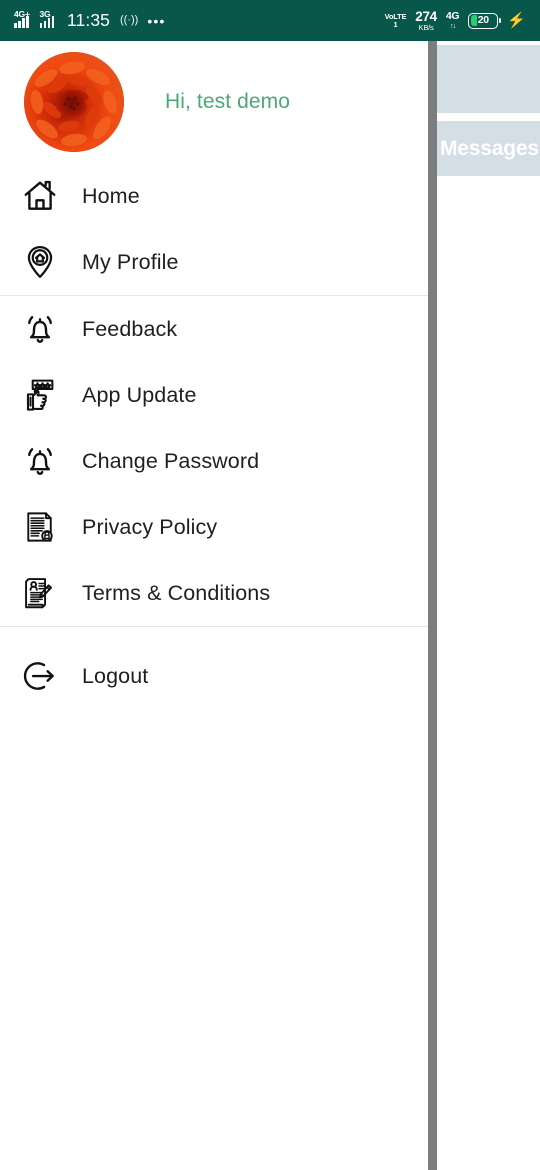 Image resolution: width=540 pixels, height=1170 pixels. Describe the element at coordinates (111, 195) in the screenshot. I see `menu-label-home: Home` at that location.